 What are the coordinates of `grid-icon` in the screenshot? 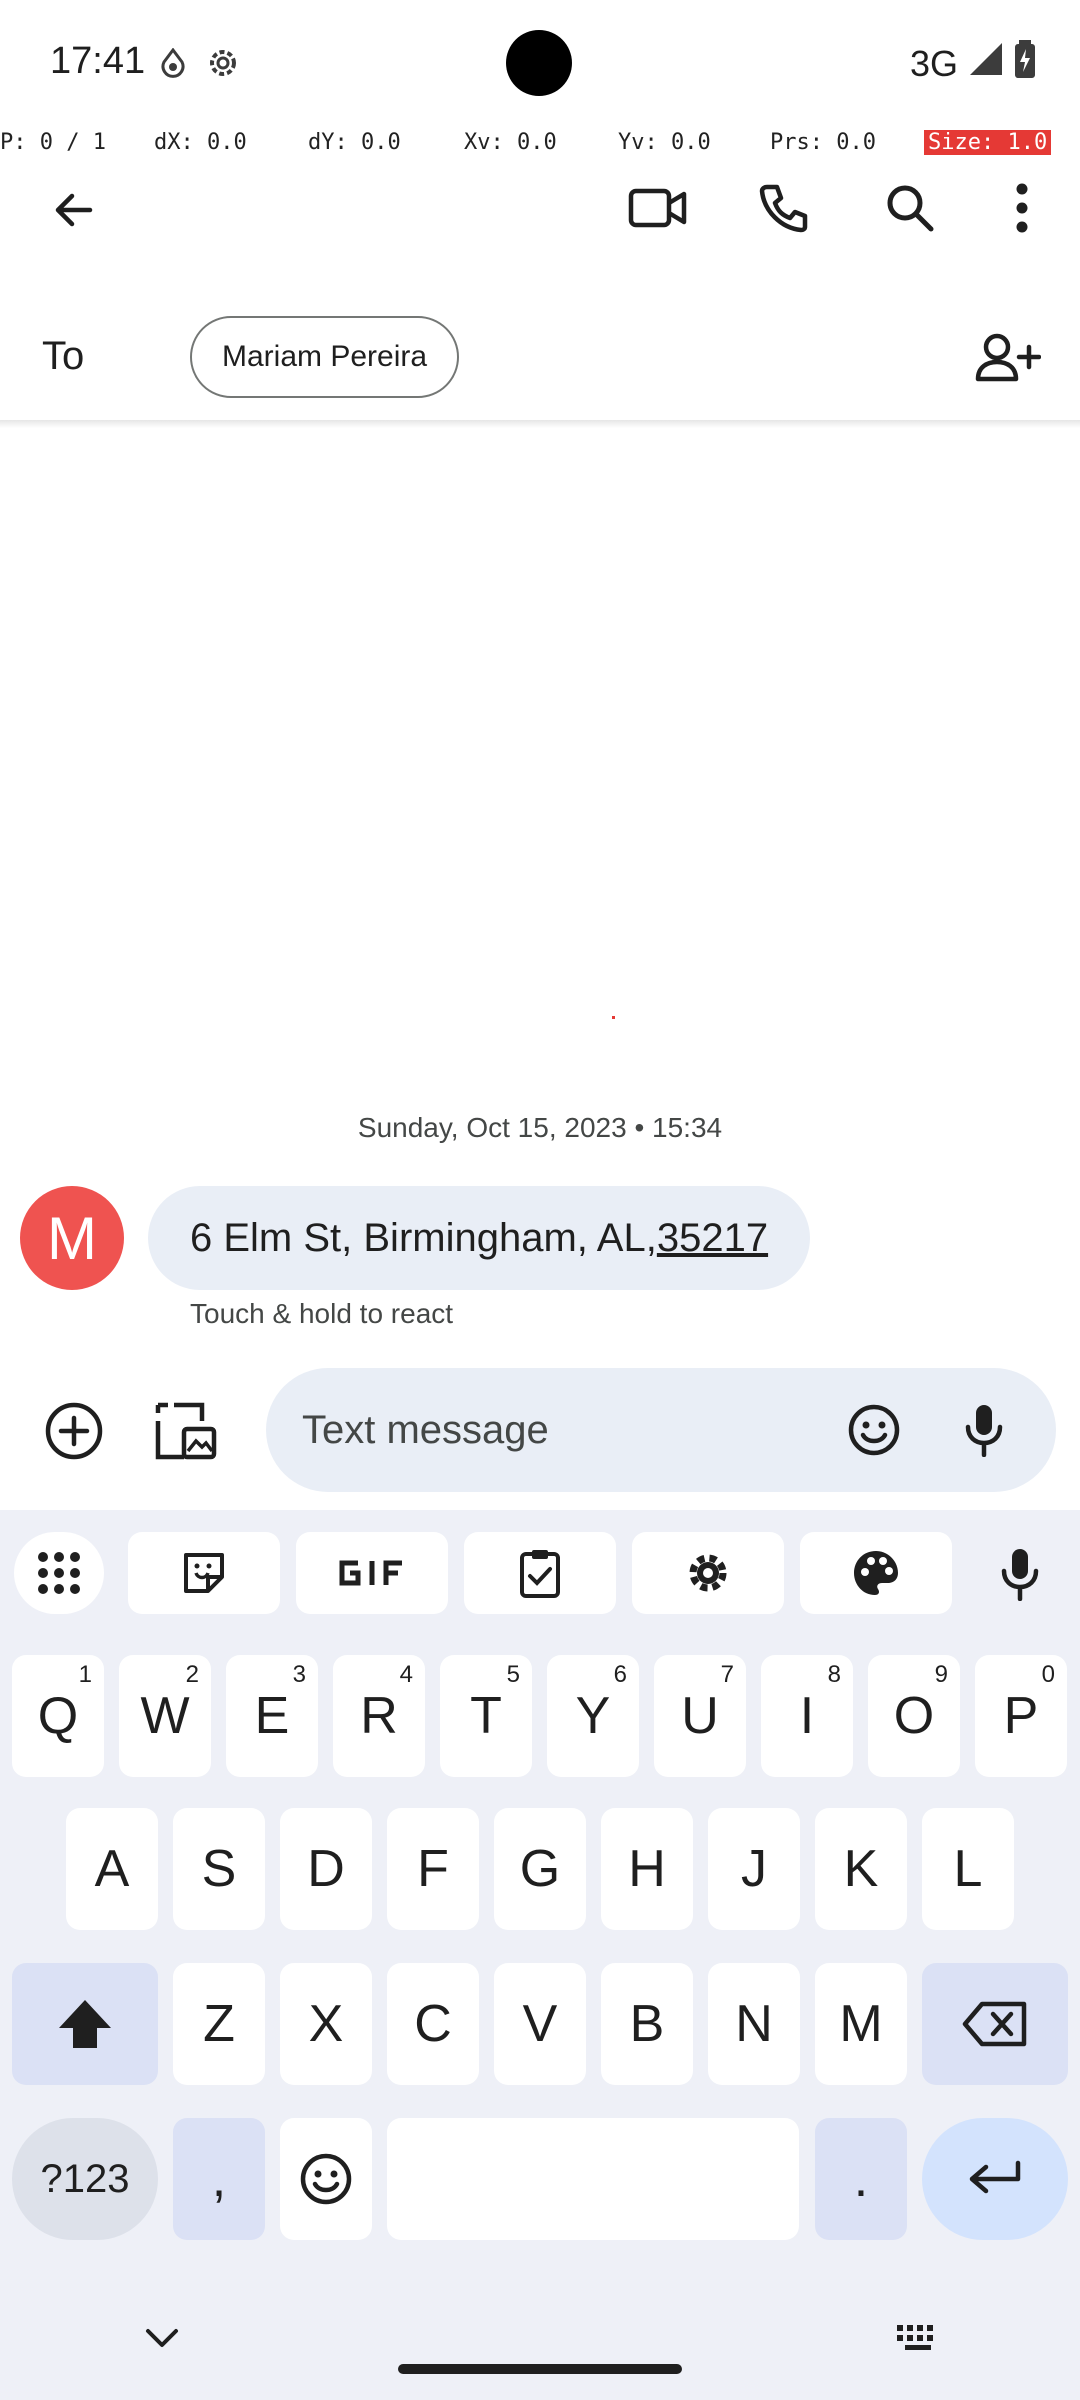 It's located at (59, 1573).